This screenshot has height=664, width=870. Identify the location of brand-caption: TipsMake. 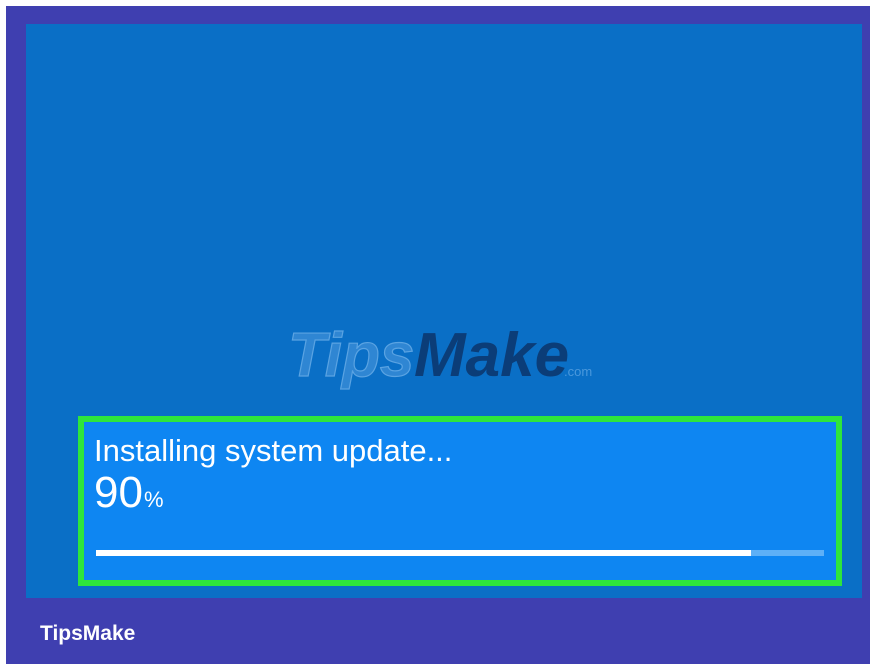
(88, 633).